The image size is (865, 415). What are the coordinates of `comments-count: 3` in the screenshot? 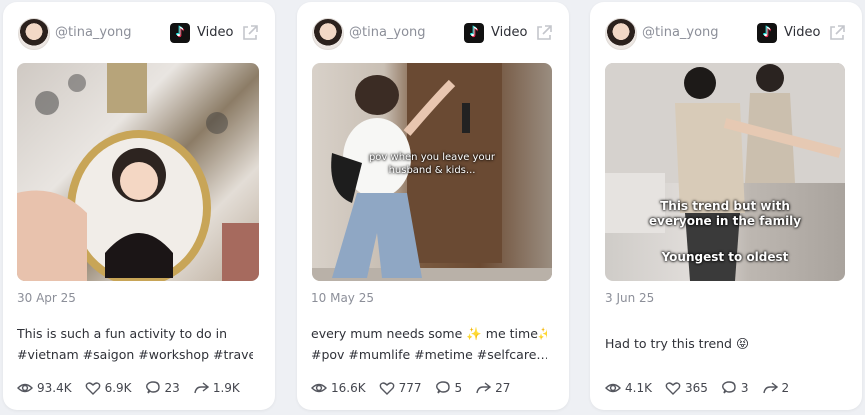 It's located at (744, 388).